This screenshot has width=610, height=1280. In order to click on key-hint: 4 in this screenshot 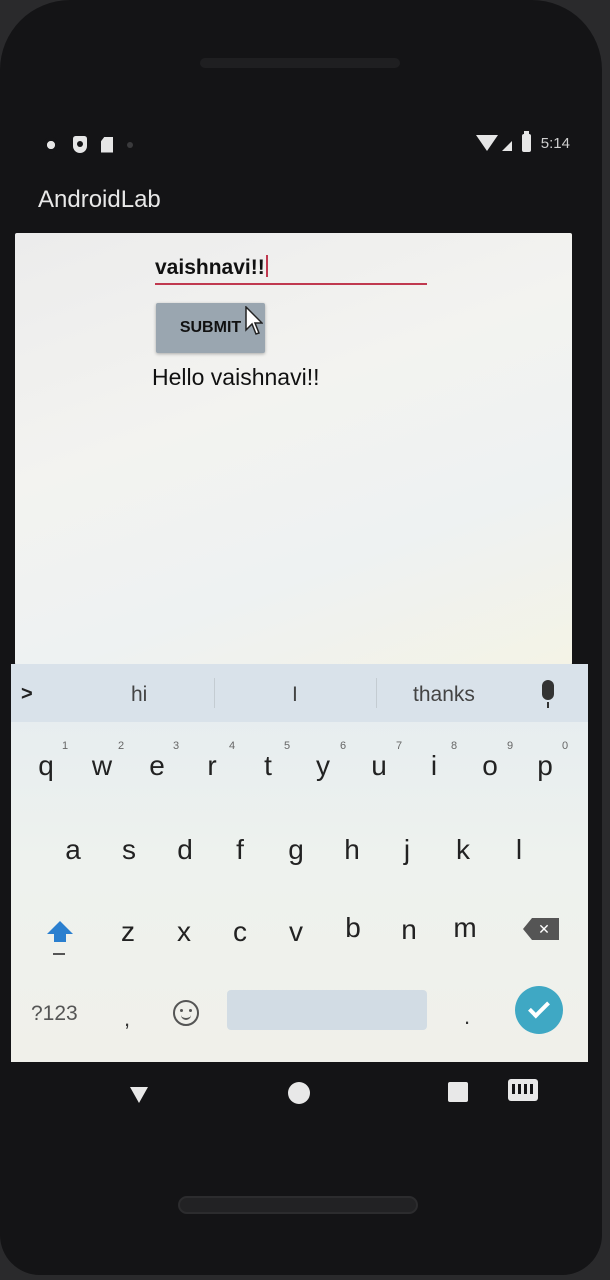, I will do `click(232, 746)`.